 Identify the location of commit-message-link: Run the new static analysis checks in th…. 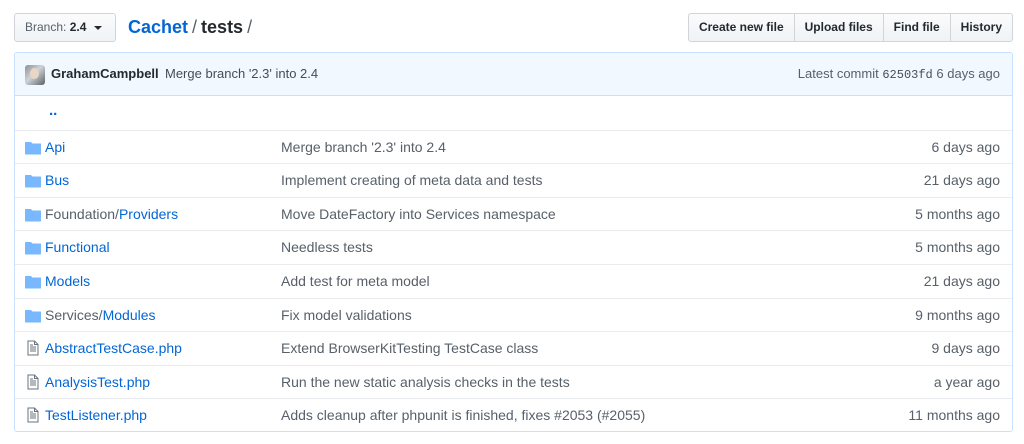
(425, 382).